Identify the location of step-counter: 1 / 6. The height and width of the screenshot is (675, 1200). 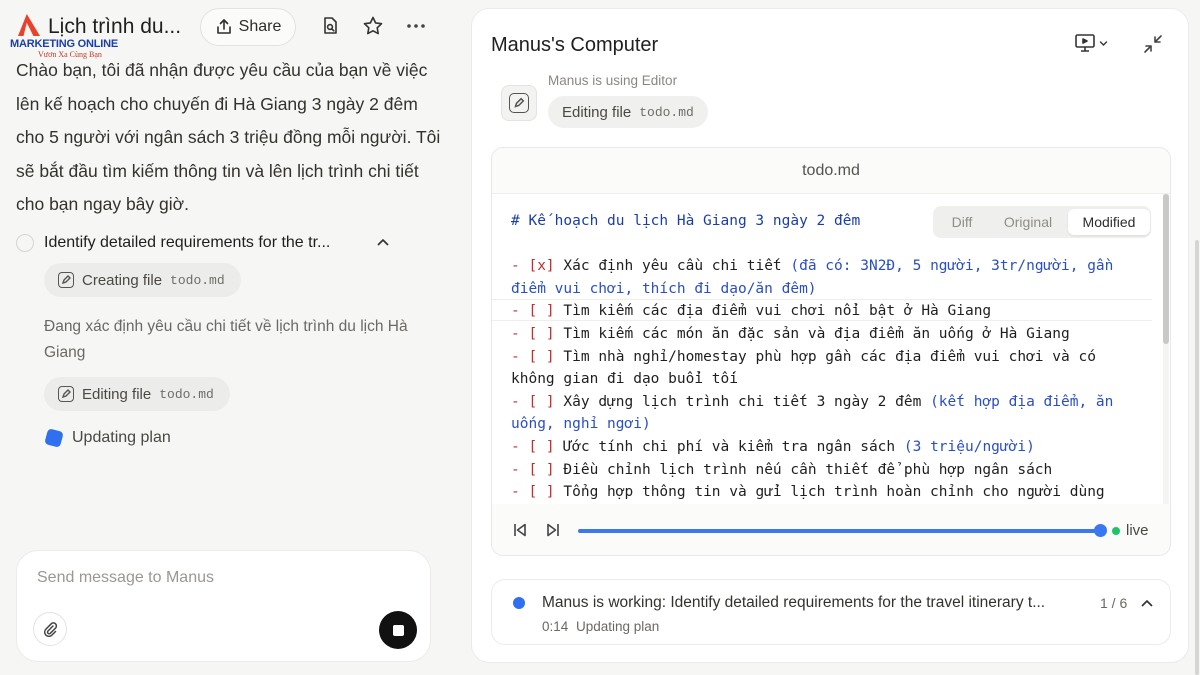
(1114, 603).